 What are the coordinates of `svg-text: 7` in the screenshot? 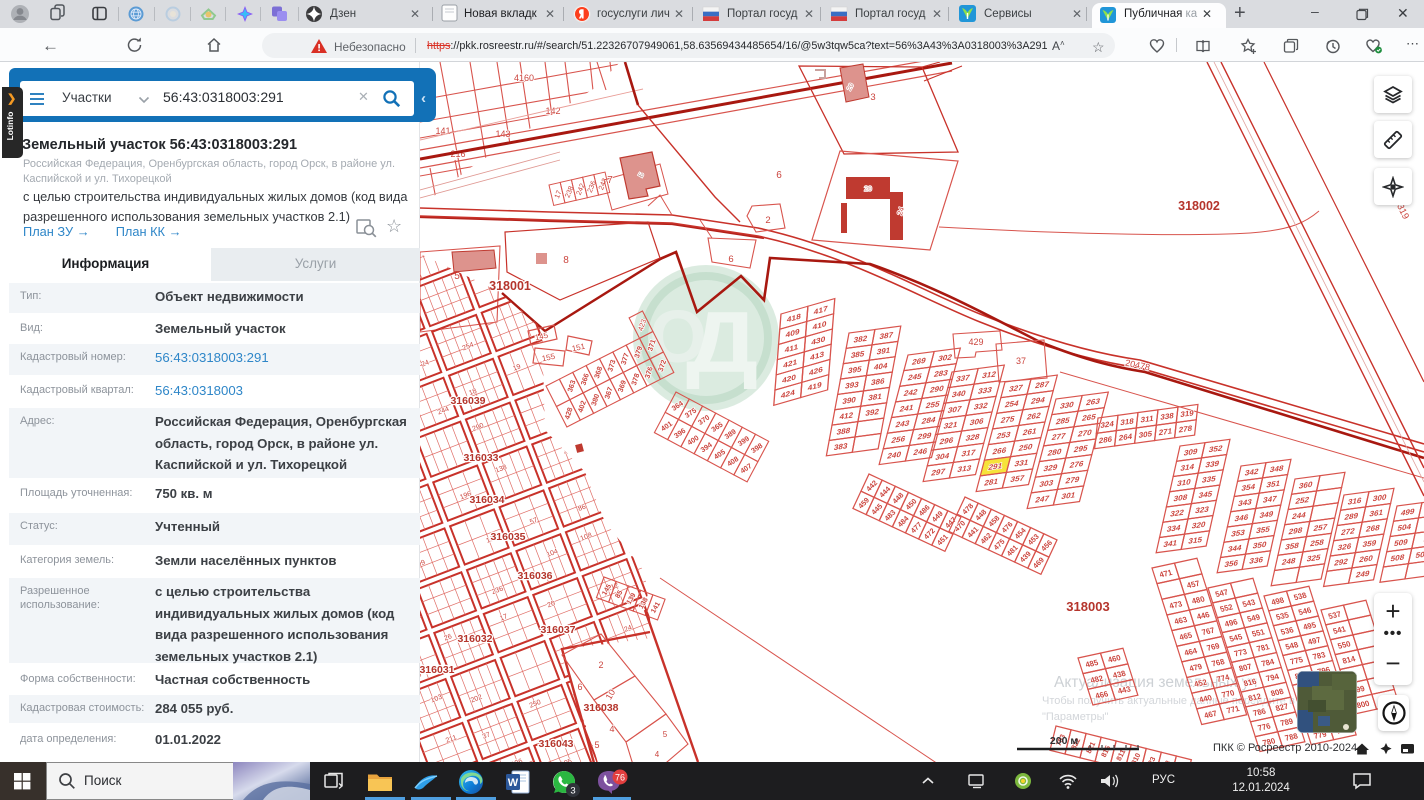 It's located at (610, 180).